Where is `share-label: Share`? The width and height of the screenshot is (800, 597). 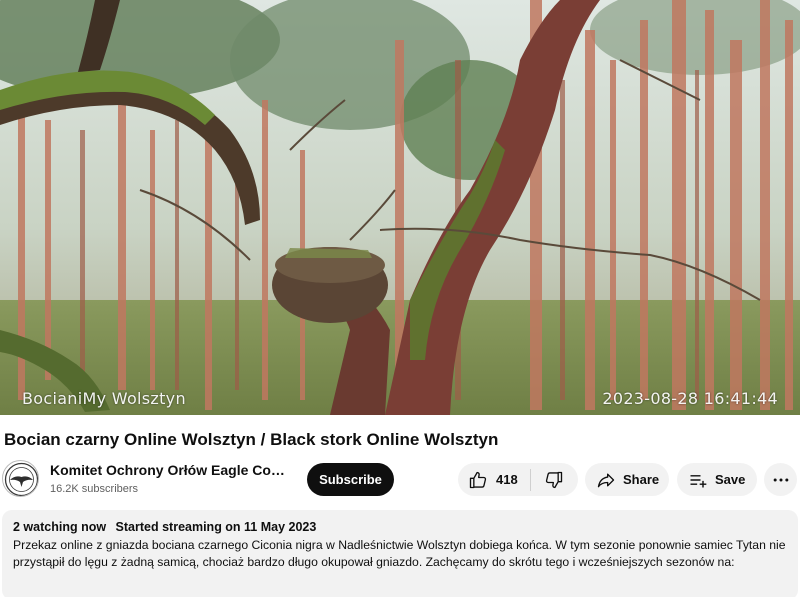
share-label: Share is located at coordinates (641, 479).